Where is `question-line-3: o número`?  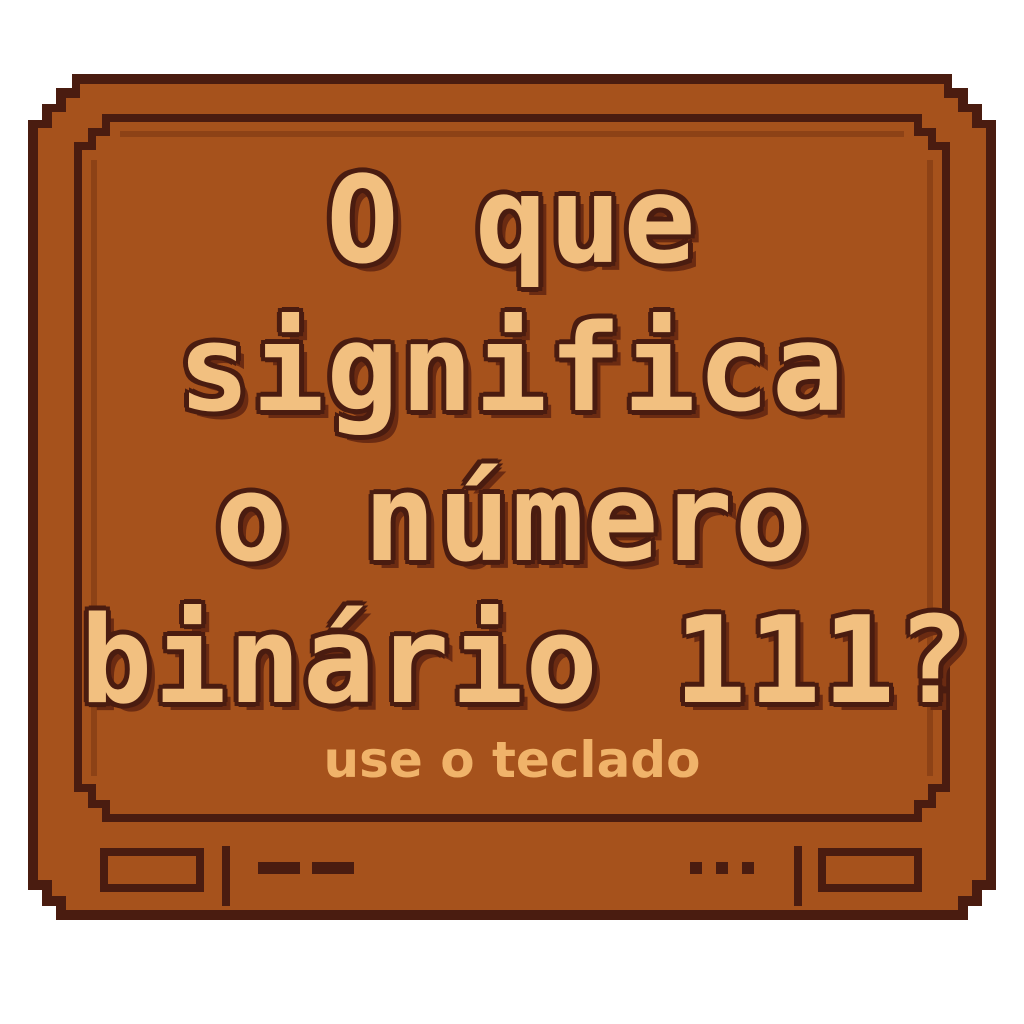
question-line-3: o número is located at coordinates (512, 519).